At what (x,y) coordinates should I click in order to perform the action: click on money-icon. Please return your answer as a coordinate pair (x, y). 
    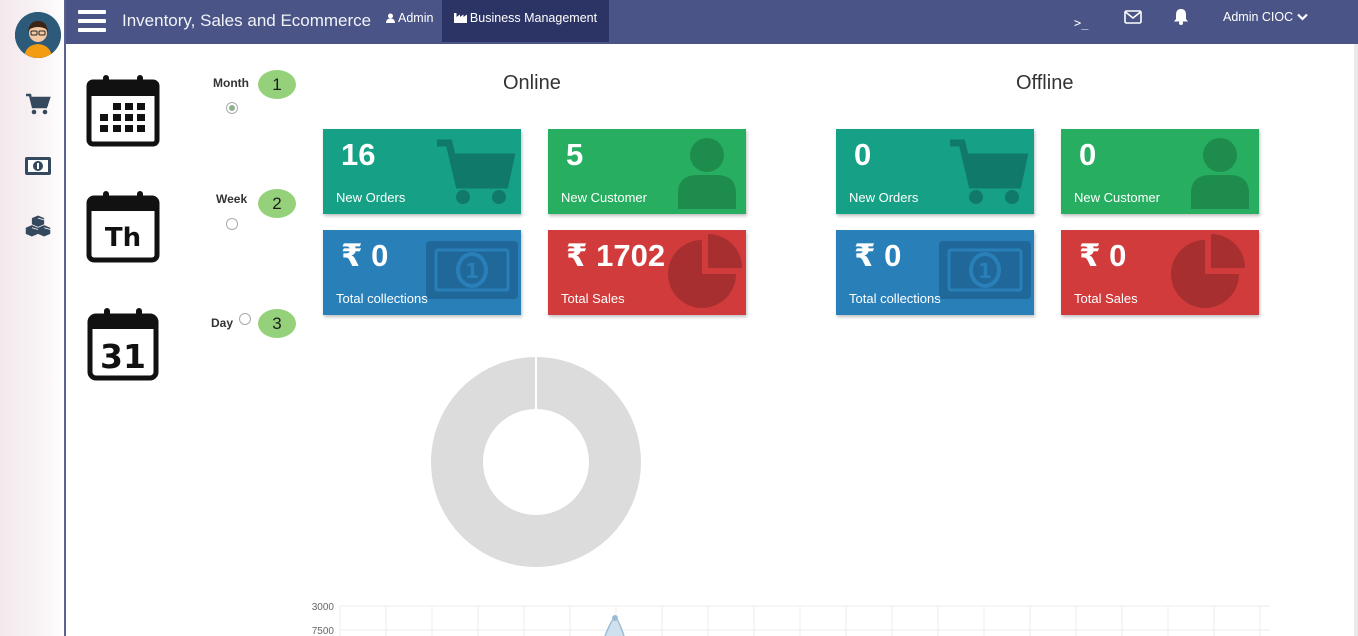
    Looking at the image, I should click on (38, 166).